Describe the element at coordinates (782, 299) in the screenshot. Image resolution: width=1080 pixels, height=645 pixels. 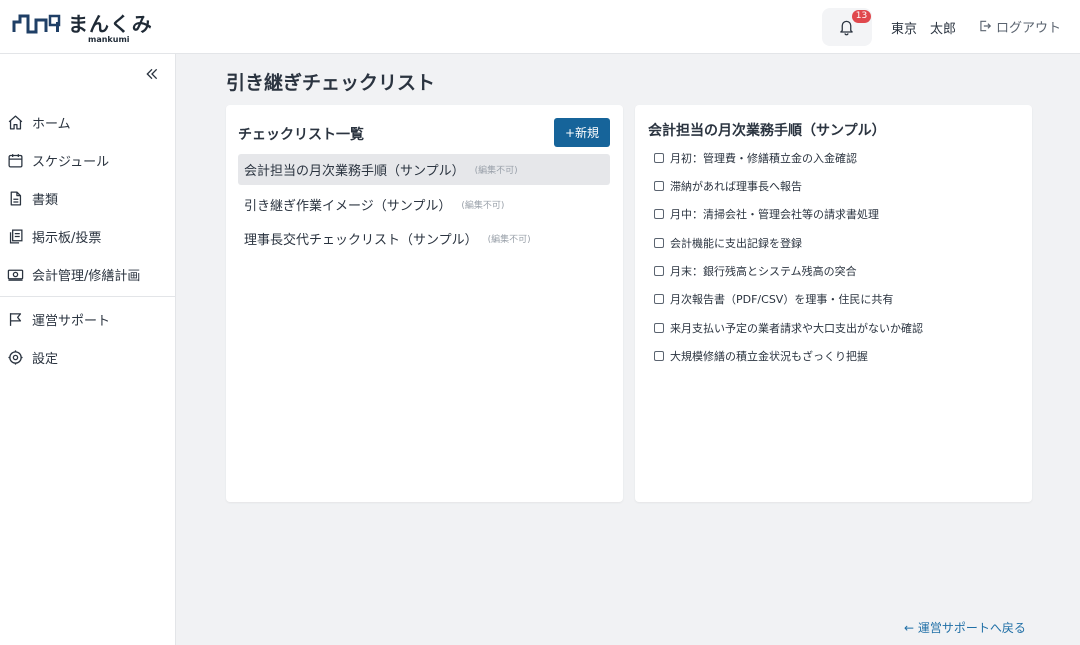
I see `checklist-item-label: 月次報告書（PDF/CSV）を理事・住民に共有` at that location.